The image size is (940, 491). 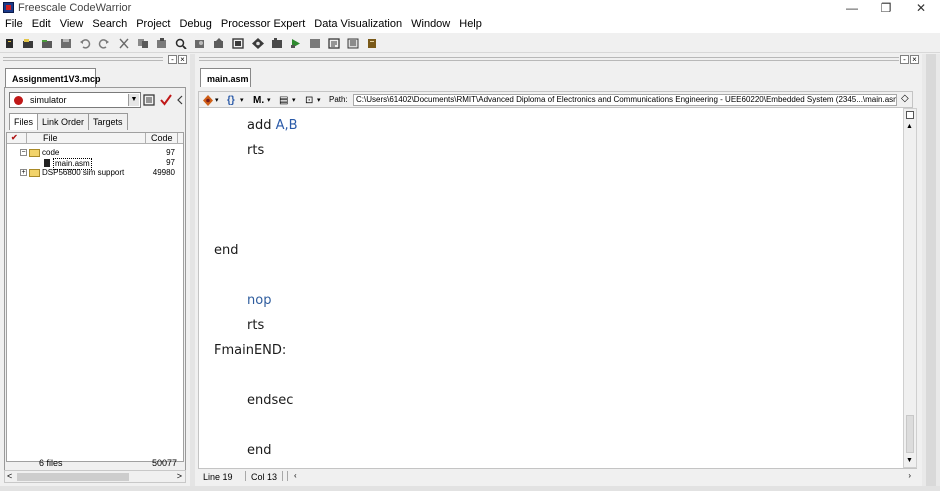 I want to click on target-settings-icon, so click(x=149, y=100).